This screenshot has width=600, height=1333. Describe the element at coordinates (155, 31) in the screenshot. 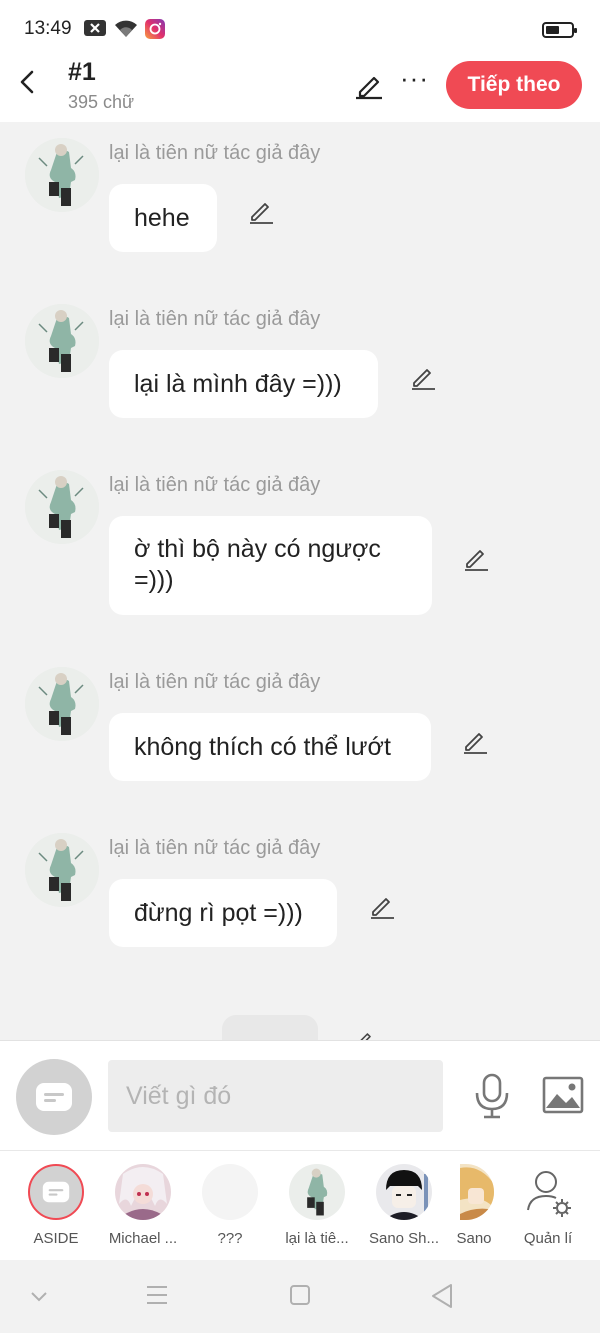

I see `instagram-icon` at that location.